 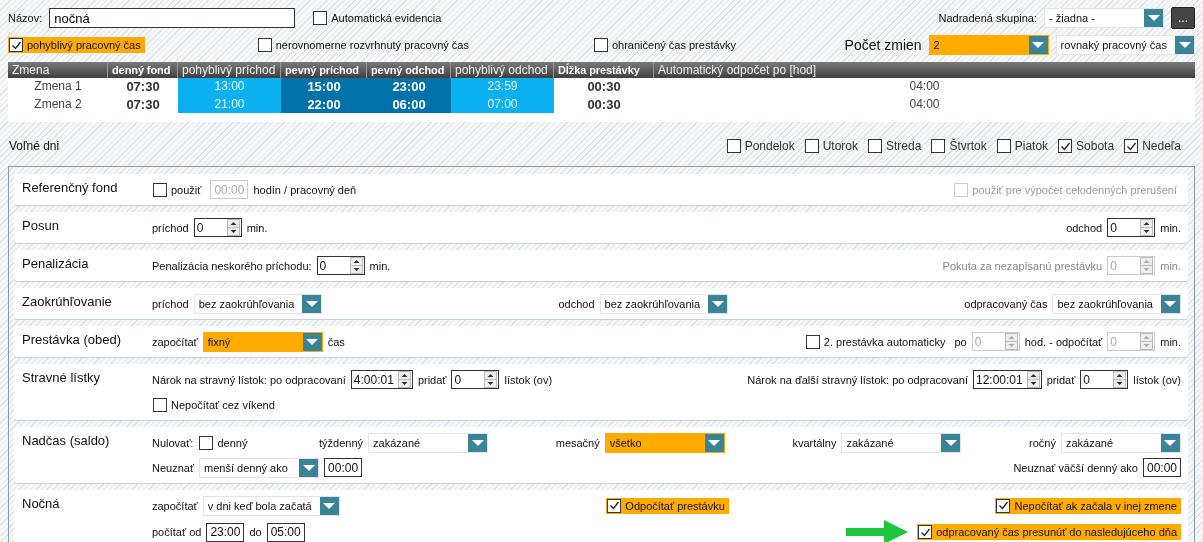 I want to click on checkbox-label: použiť, so click(x=186, y=189).